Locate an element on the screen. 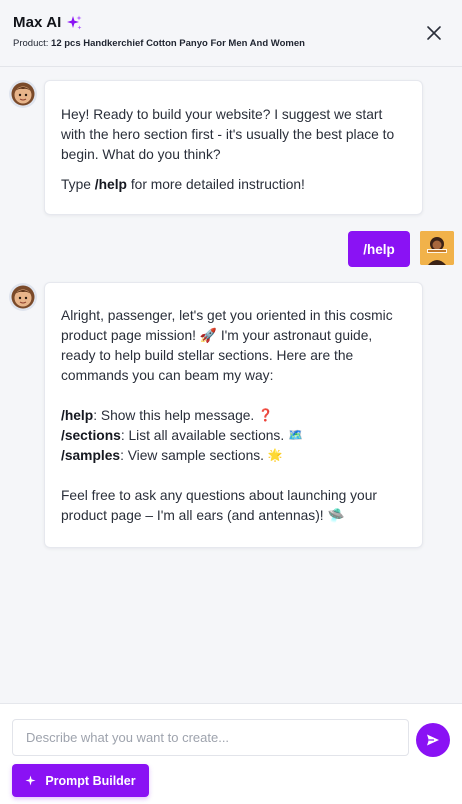 Image resolution: width=462 pixels, height=804 pixels. user-avatar-image is located at coordinates (437, 248).